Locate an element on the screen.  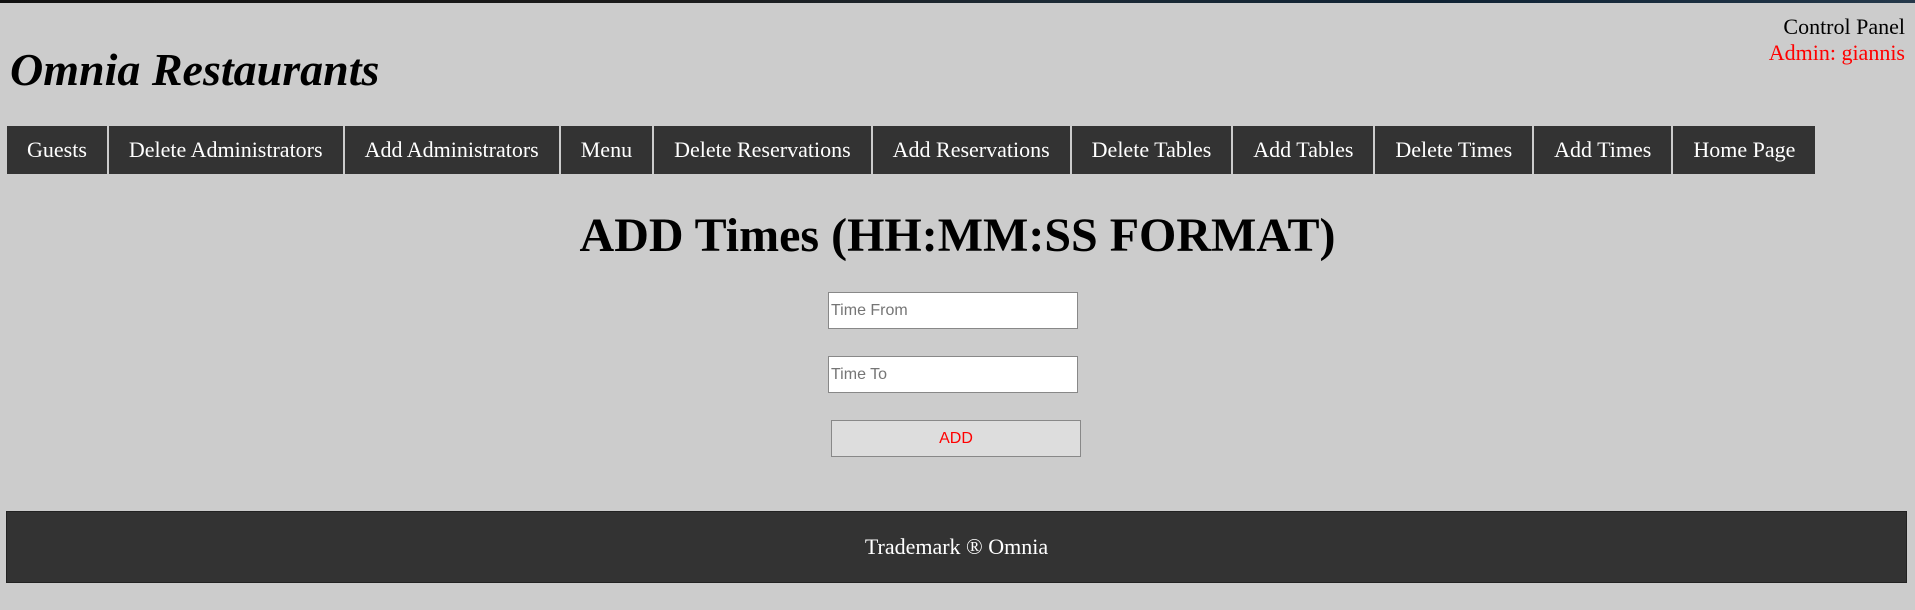
control-panel-info: Control Panel Admin: giannis is located at coordinates (1837, 40).